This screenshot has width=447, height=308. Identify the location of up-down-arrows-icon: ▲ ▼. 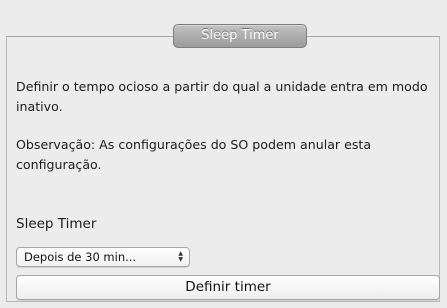
(180, 256).